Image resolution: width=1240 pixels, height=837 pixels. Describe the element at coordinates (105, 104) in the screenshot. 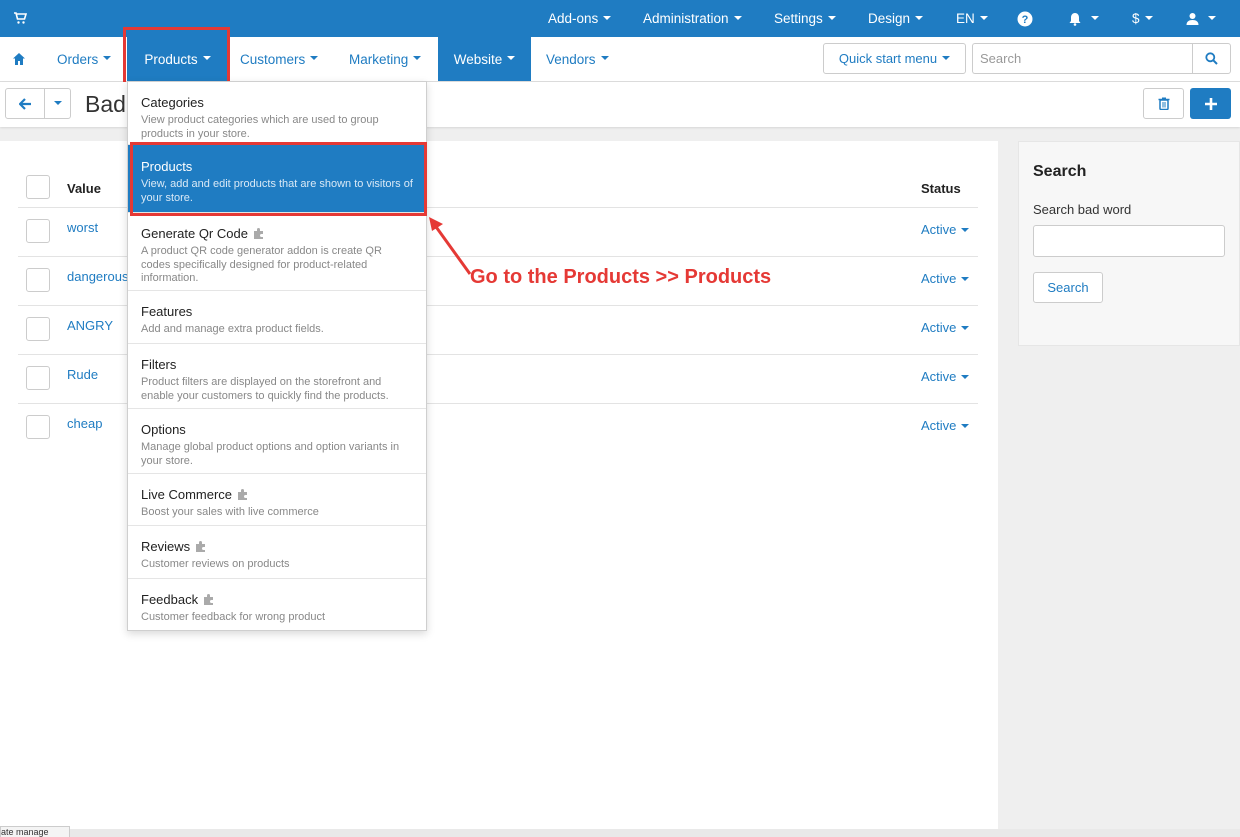

I see `page-title: Bad` at that location.